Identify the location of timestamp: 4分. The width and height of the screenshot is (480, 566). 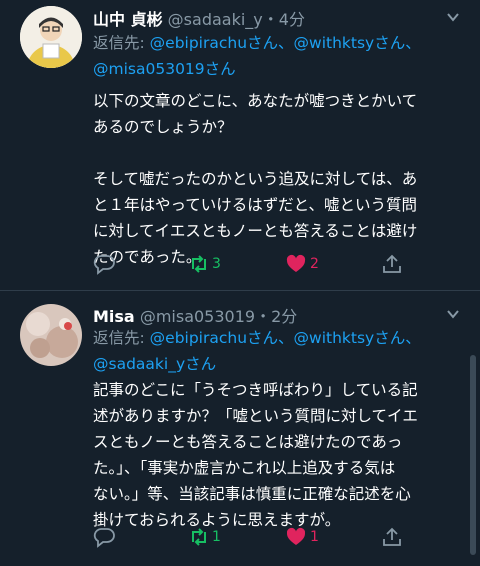
(292, 19).